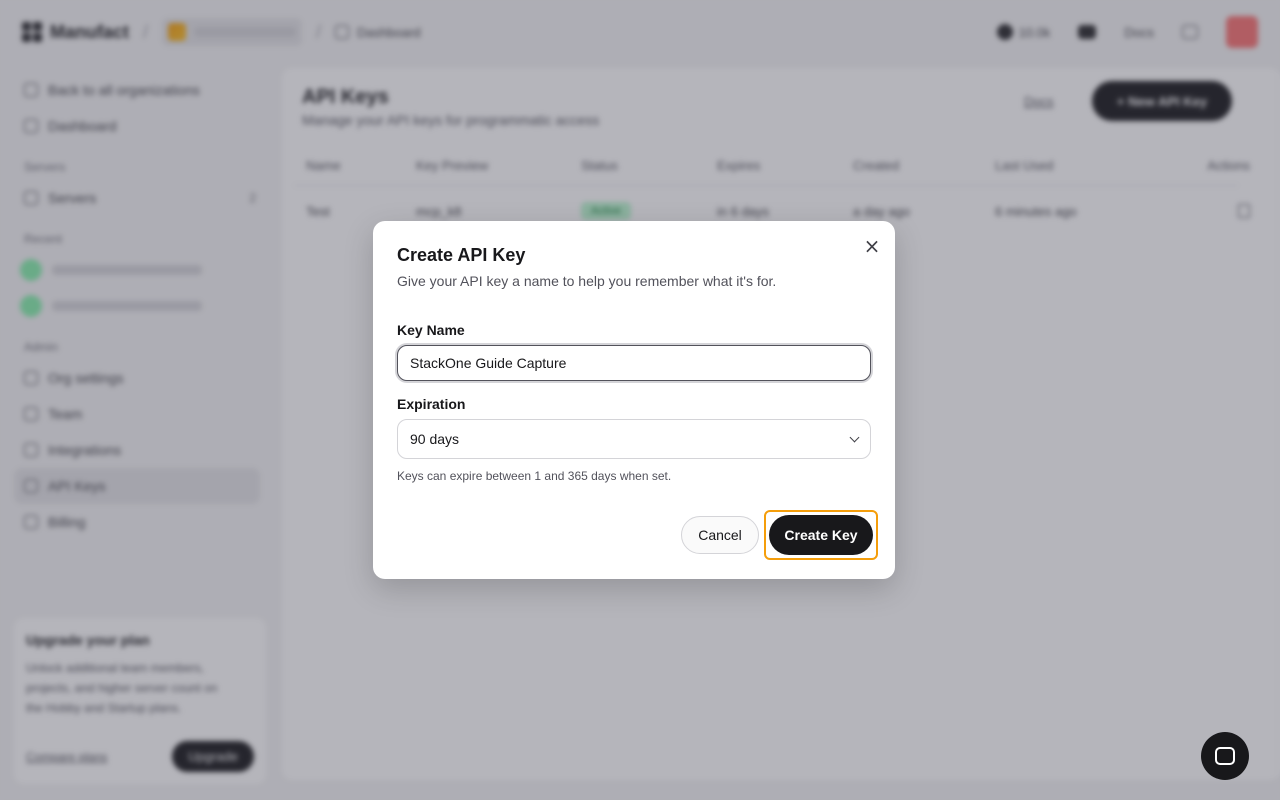  I want to click on key-name-input, so click(634, 363).